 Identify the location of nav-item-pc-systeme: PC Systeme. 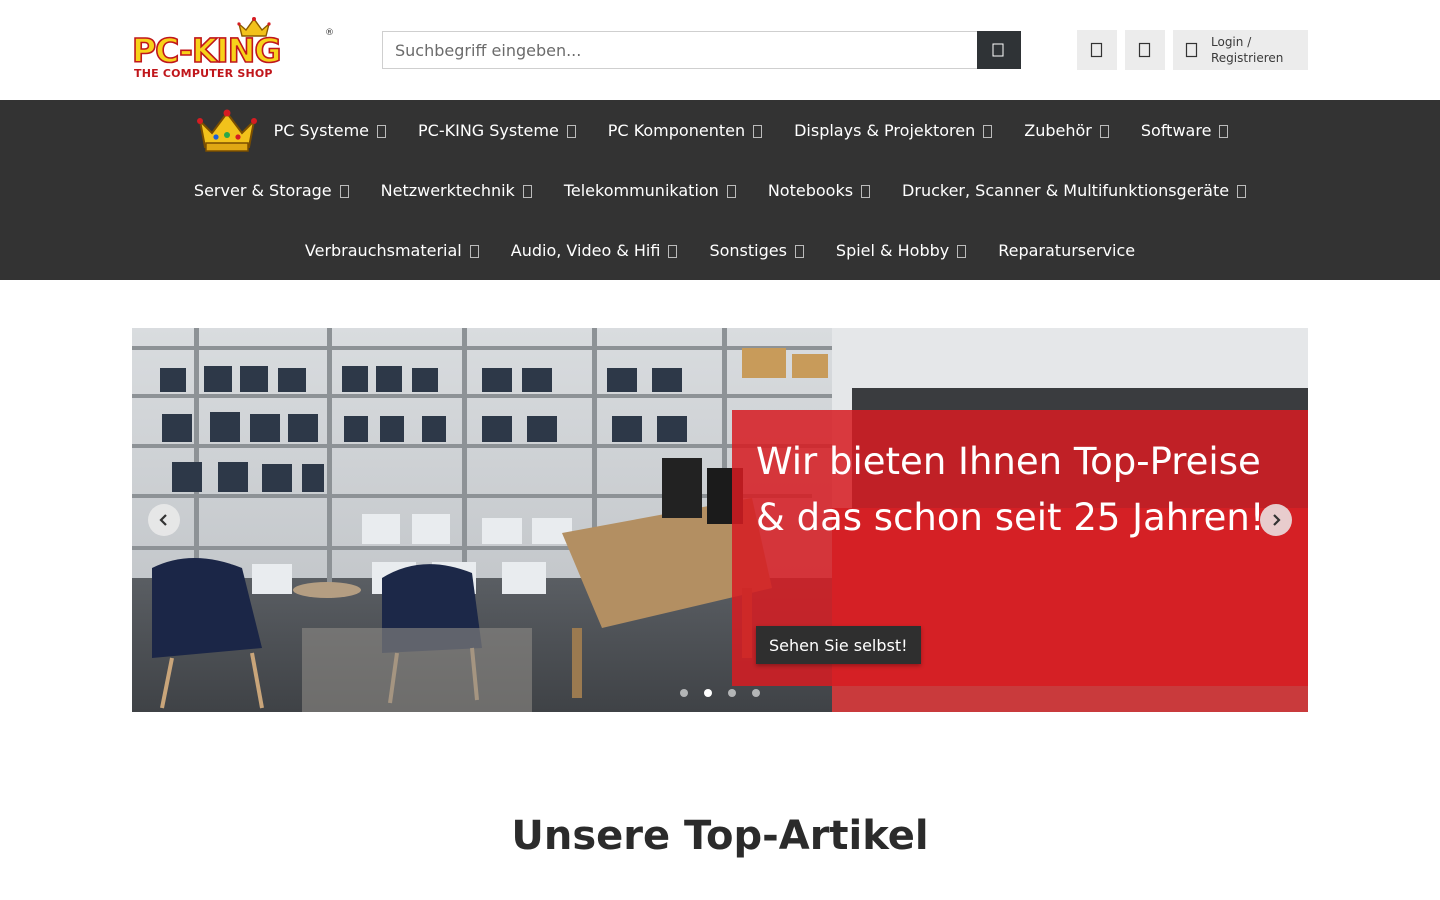
(330, 130).